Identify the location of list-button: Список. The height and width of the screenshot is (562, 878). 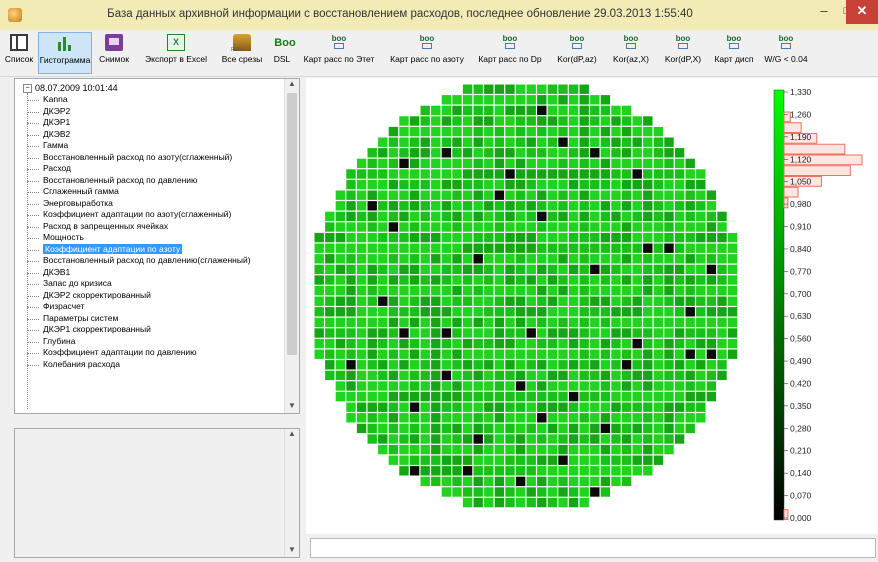
(19, 52).